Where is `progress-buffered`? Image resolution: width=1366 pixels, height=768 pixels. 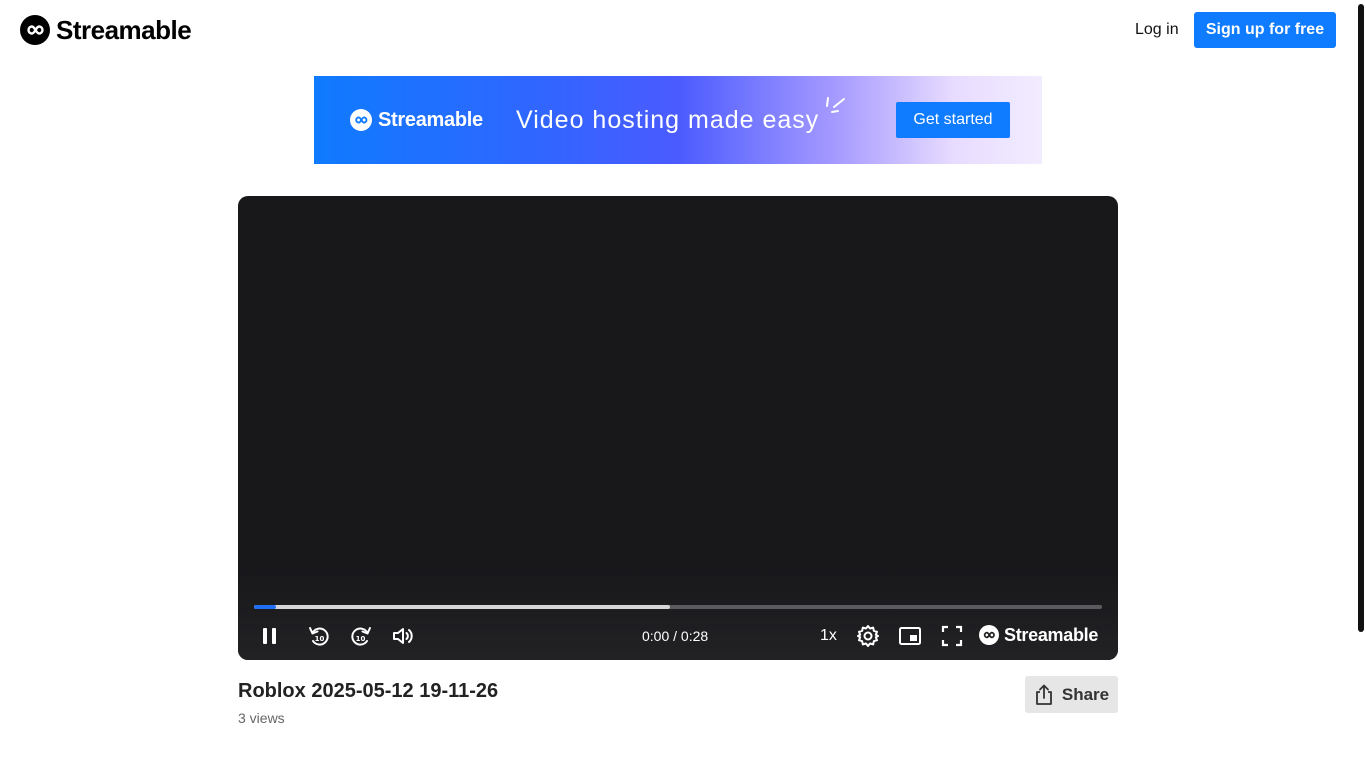 progress-buffered is located at coordinates (462, 607).